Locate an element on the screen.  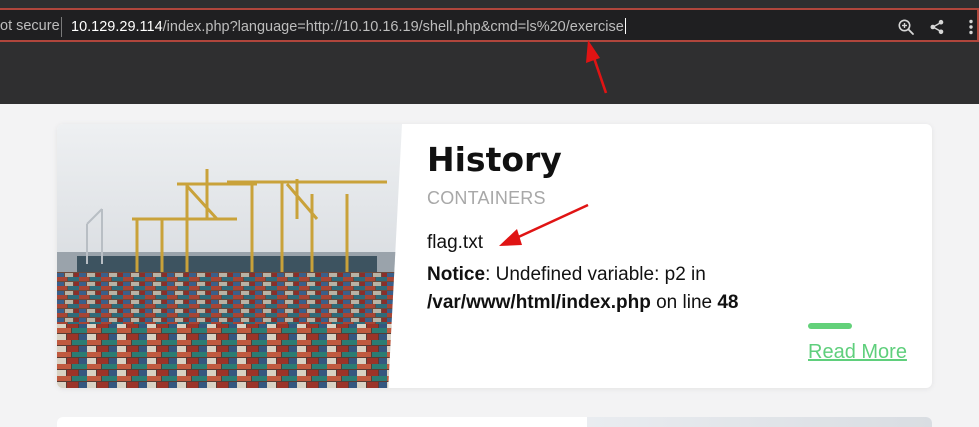
next-card is located at coordinates (494, 422).